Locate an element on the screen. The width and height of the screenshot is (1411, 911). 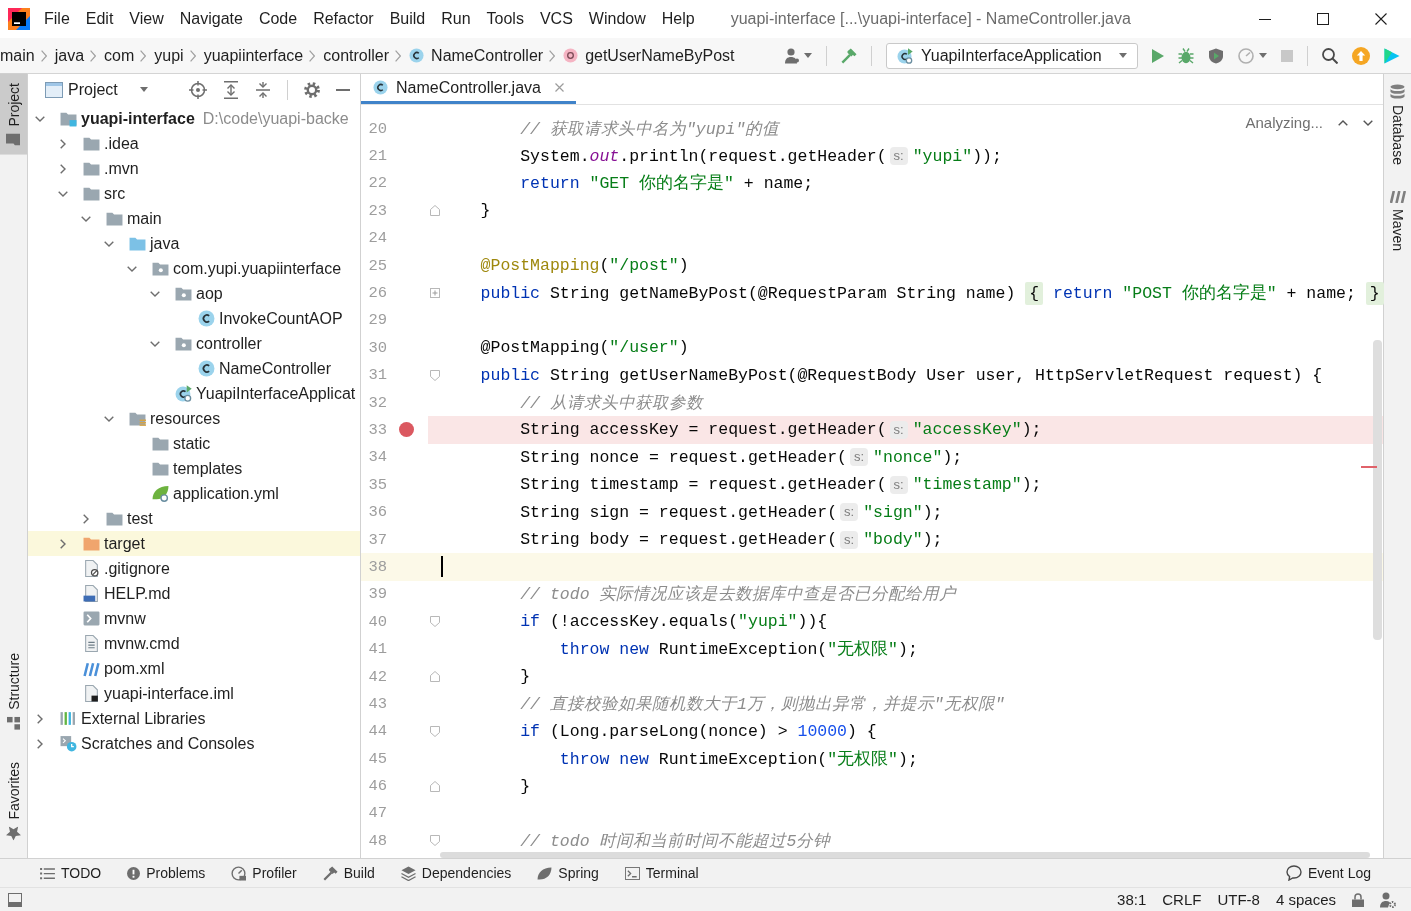
tree-item: java is located at coordinates (154, 243).